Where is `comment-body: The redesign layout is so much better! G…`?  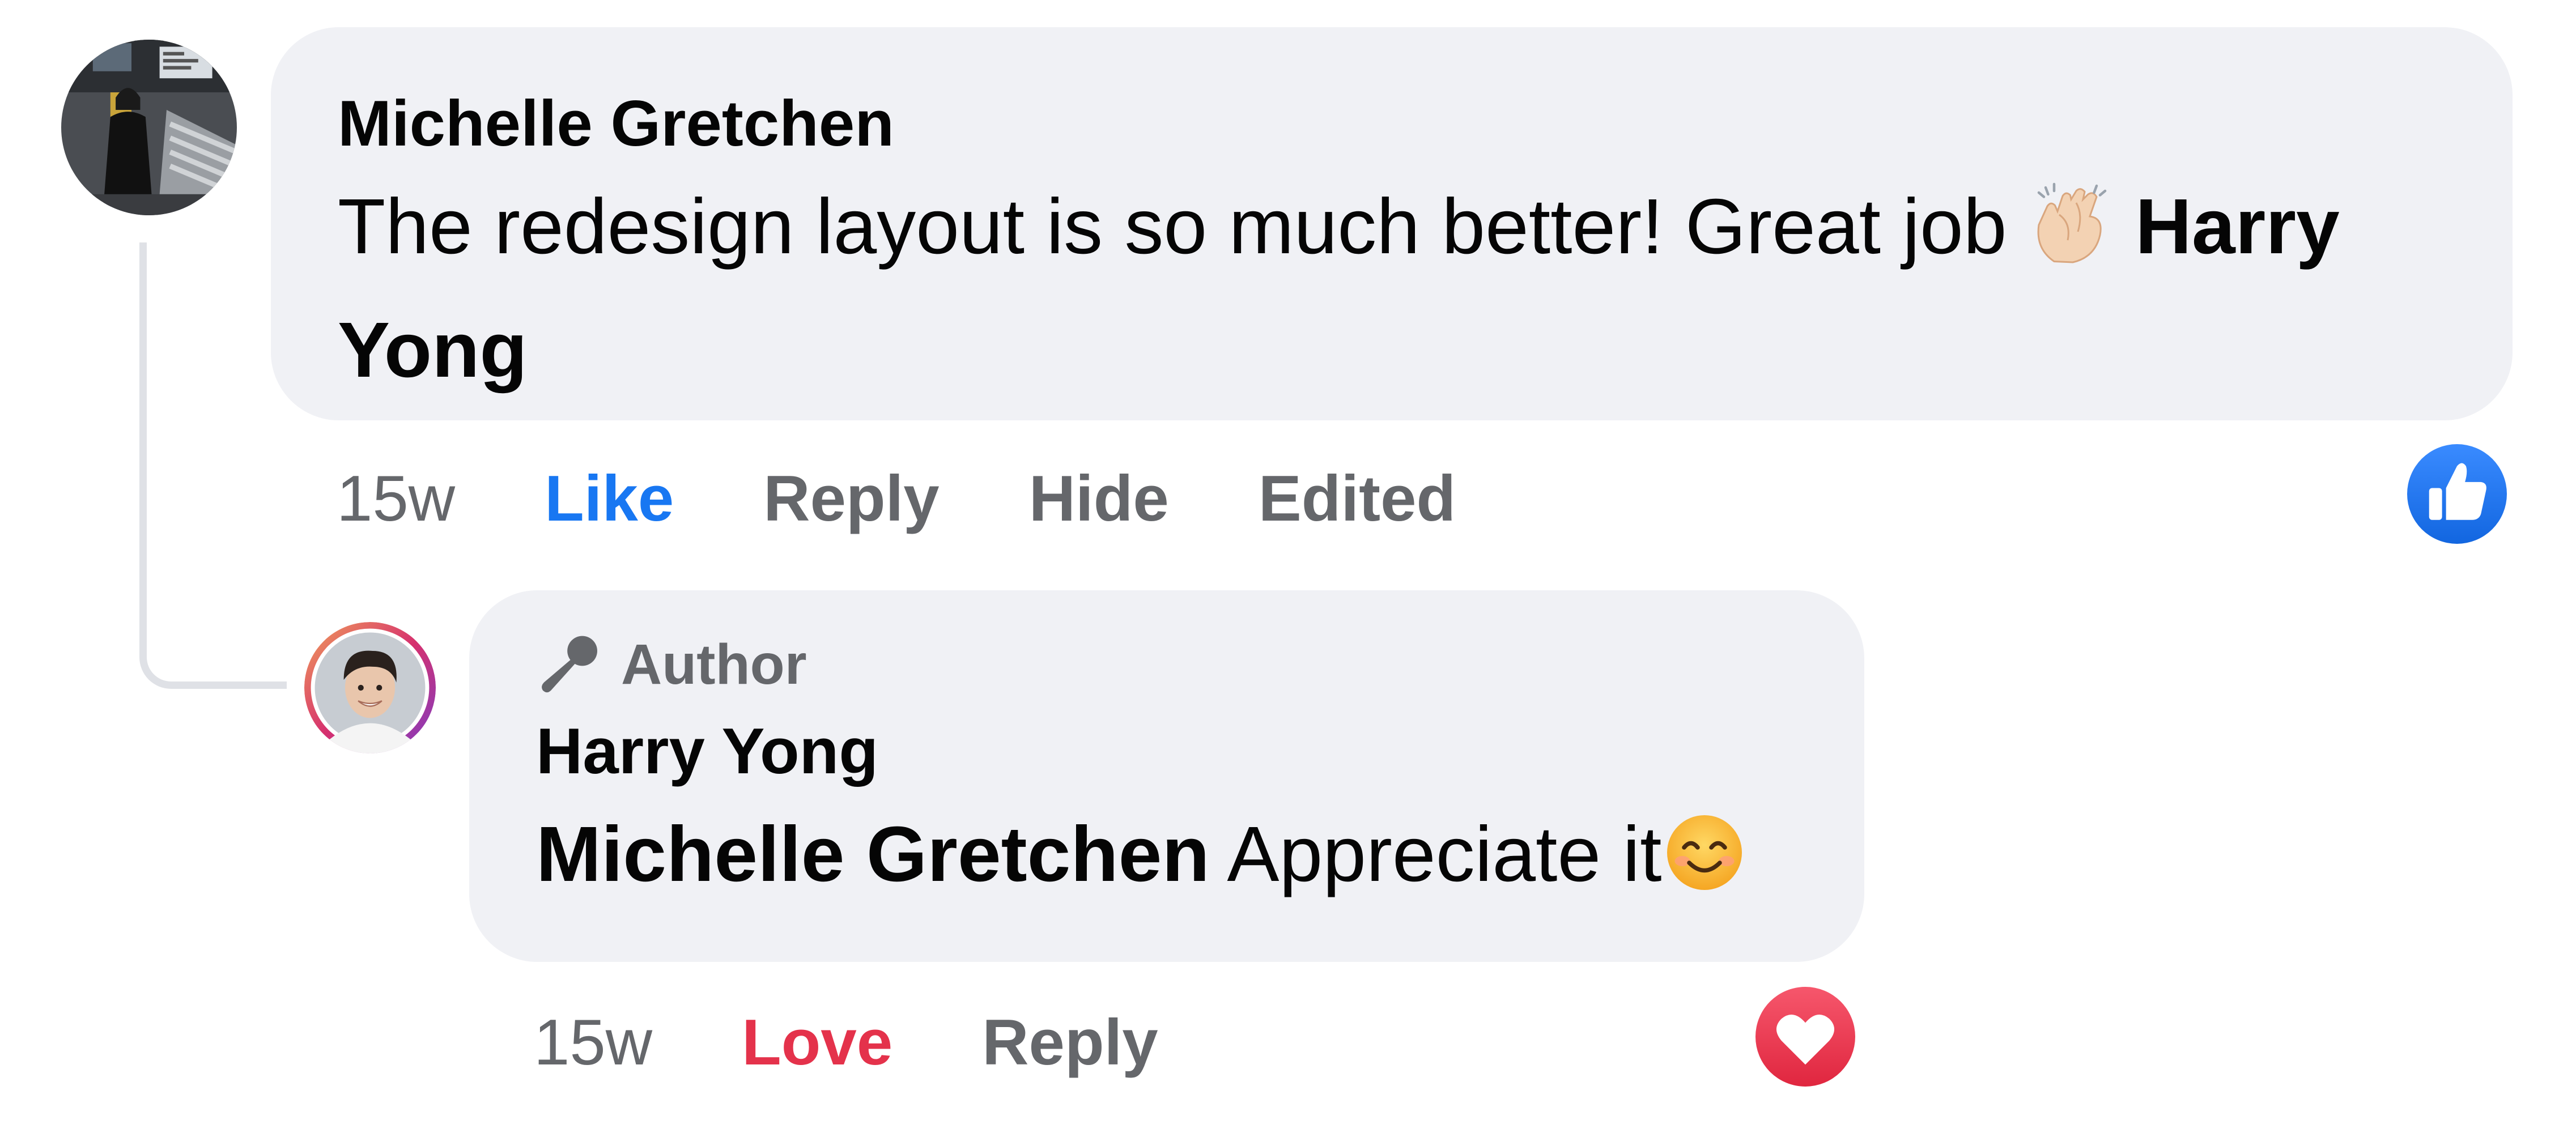 comment-body: The redesign layout is so much better! G… is located at coordinates (1183, 226).